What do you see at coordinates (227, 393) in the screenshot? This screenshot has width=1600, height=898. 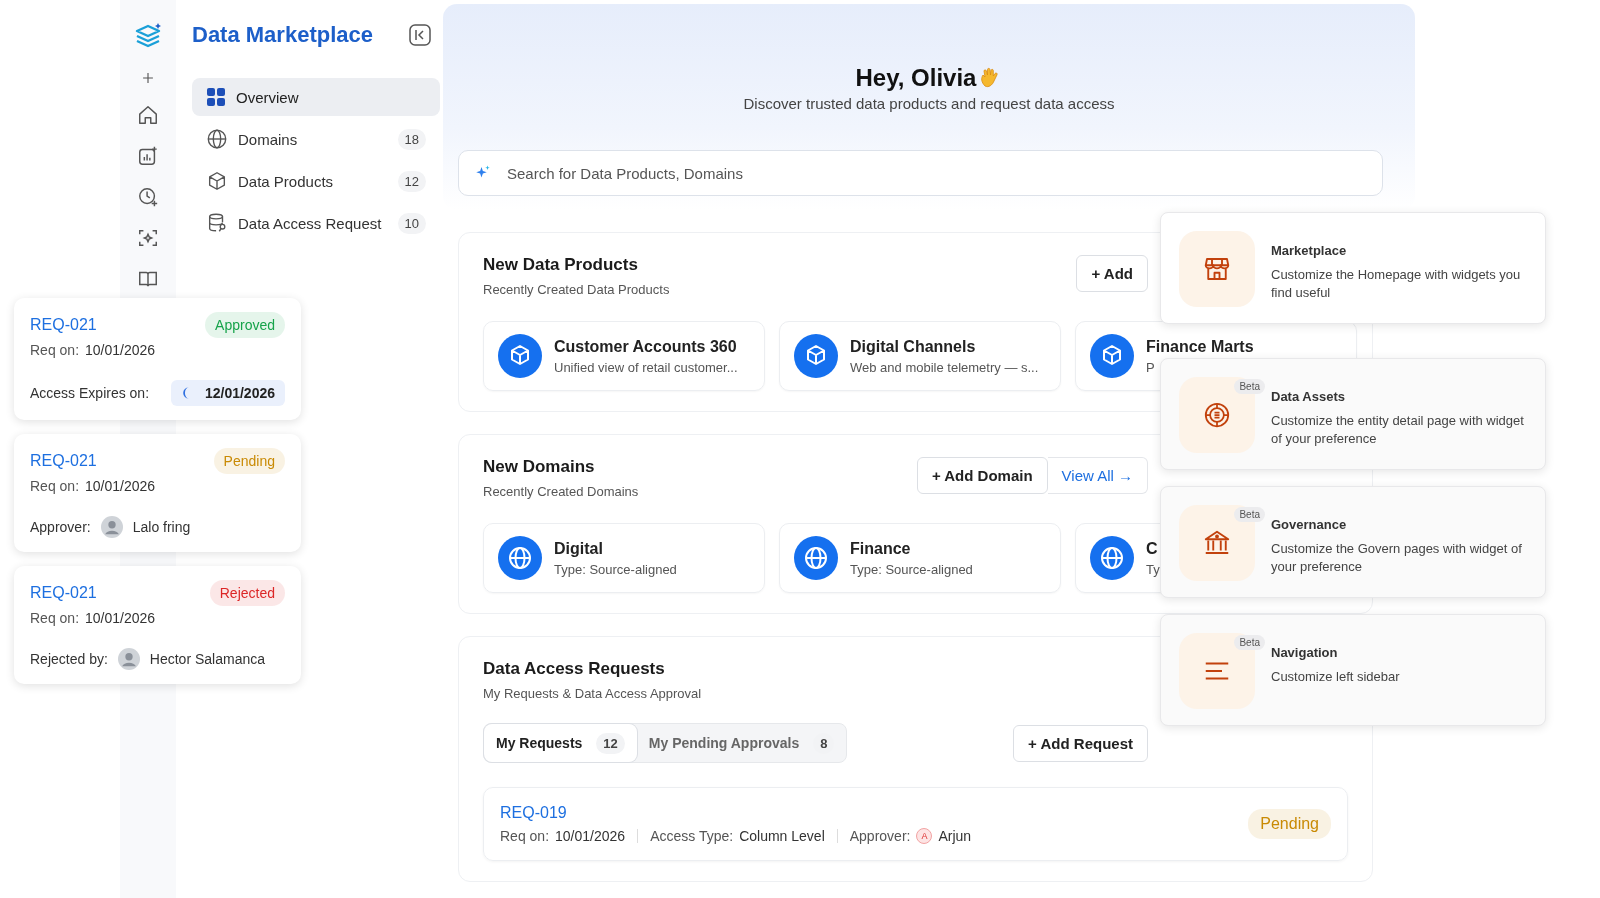 I see `expiry-date-chip: 12/01/2026` at bounding box center [227, 393].